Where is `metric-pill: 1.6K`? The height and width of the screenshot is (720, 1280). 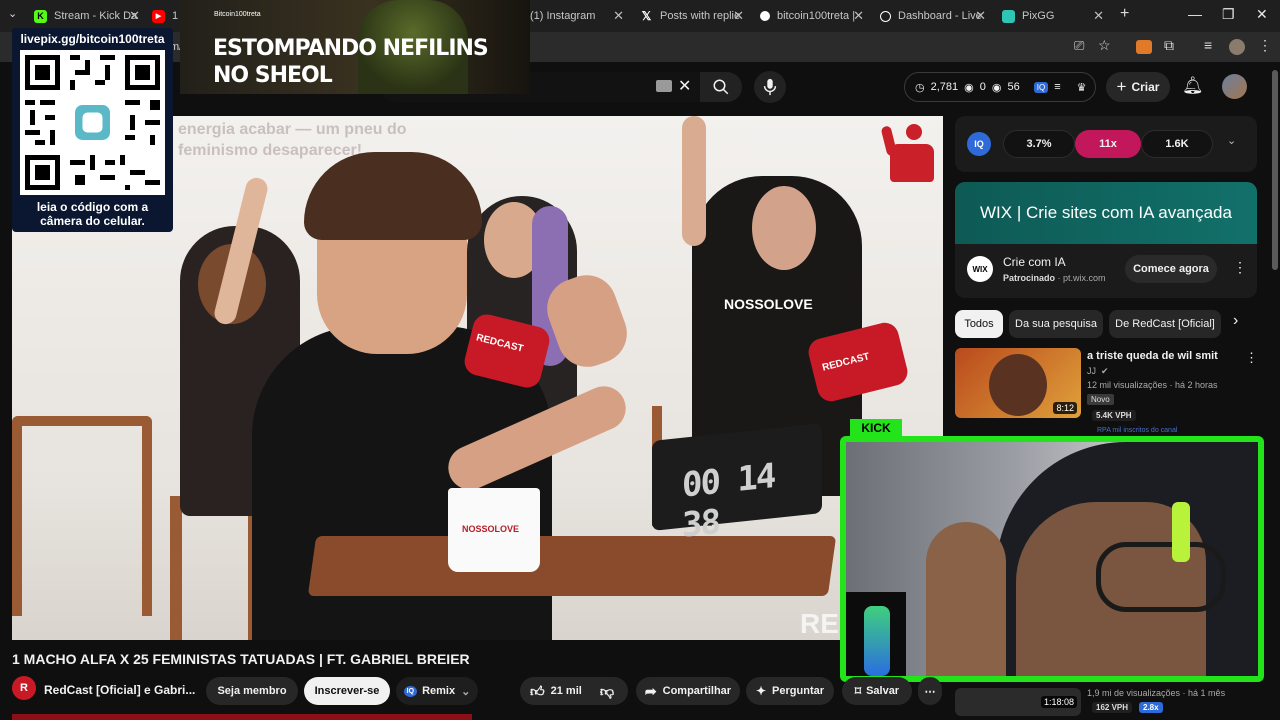 metric-pill: 1.6K is located at coordinates (1177, 144).